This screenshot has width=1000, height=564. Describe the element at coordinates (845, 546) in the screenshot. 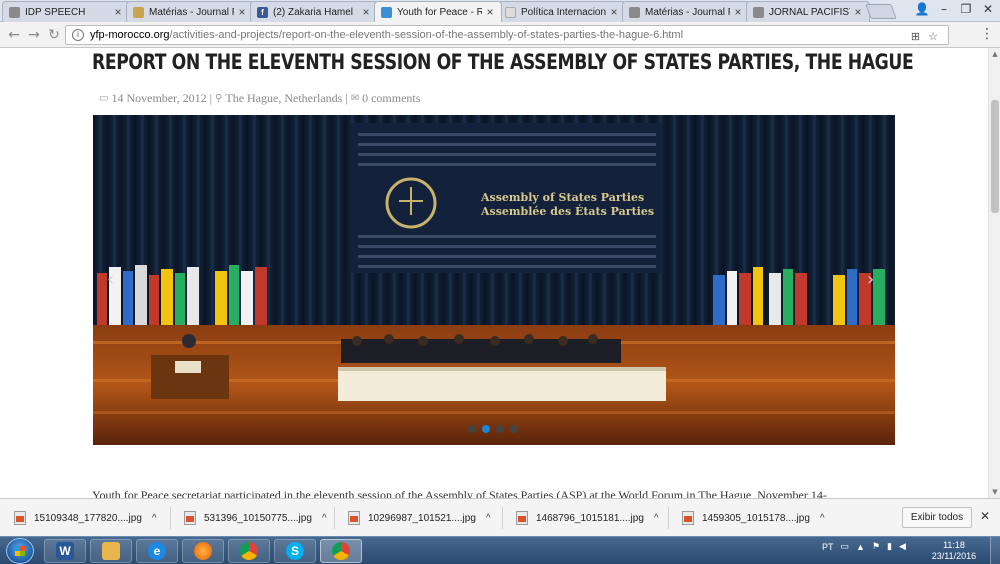

I see `keyboard-icon: ▭` at that location.